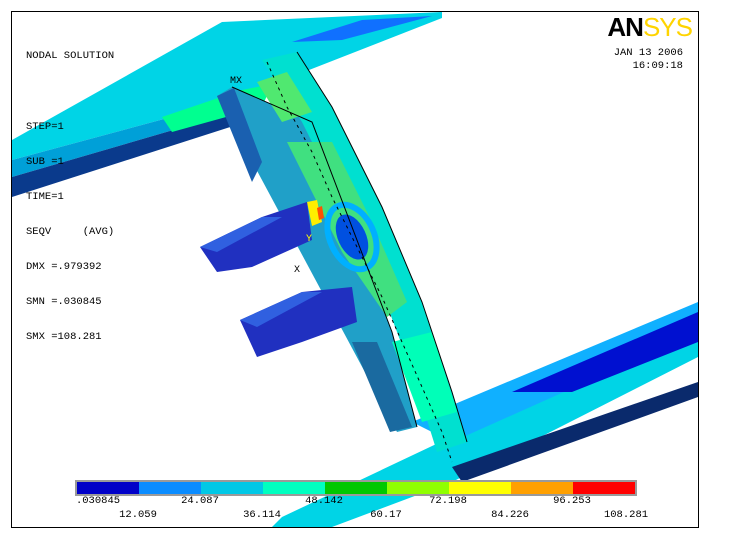 Image resolution: width=736 pixels, height=538 pixels. What do you see at coordinates (309, 239) in the screenshot?
I see `y-axis-marker: Y` at bounding box center [309, 239].